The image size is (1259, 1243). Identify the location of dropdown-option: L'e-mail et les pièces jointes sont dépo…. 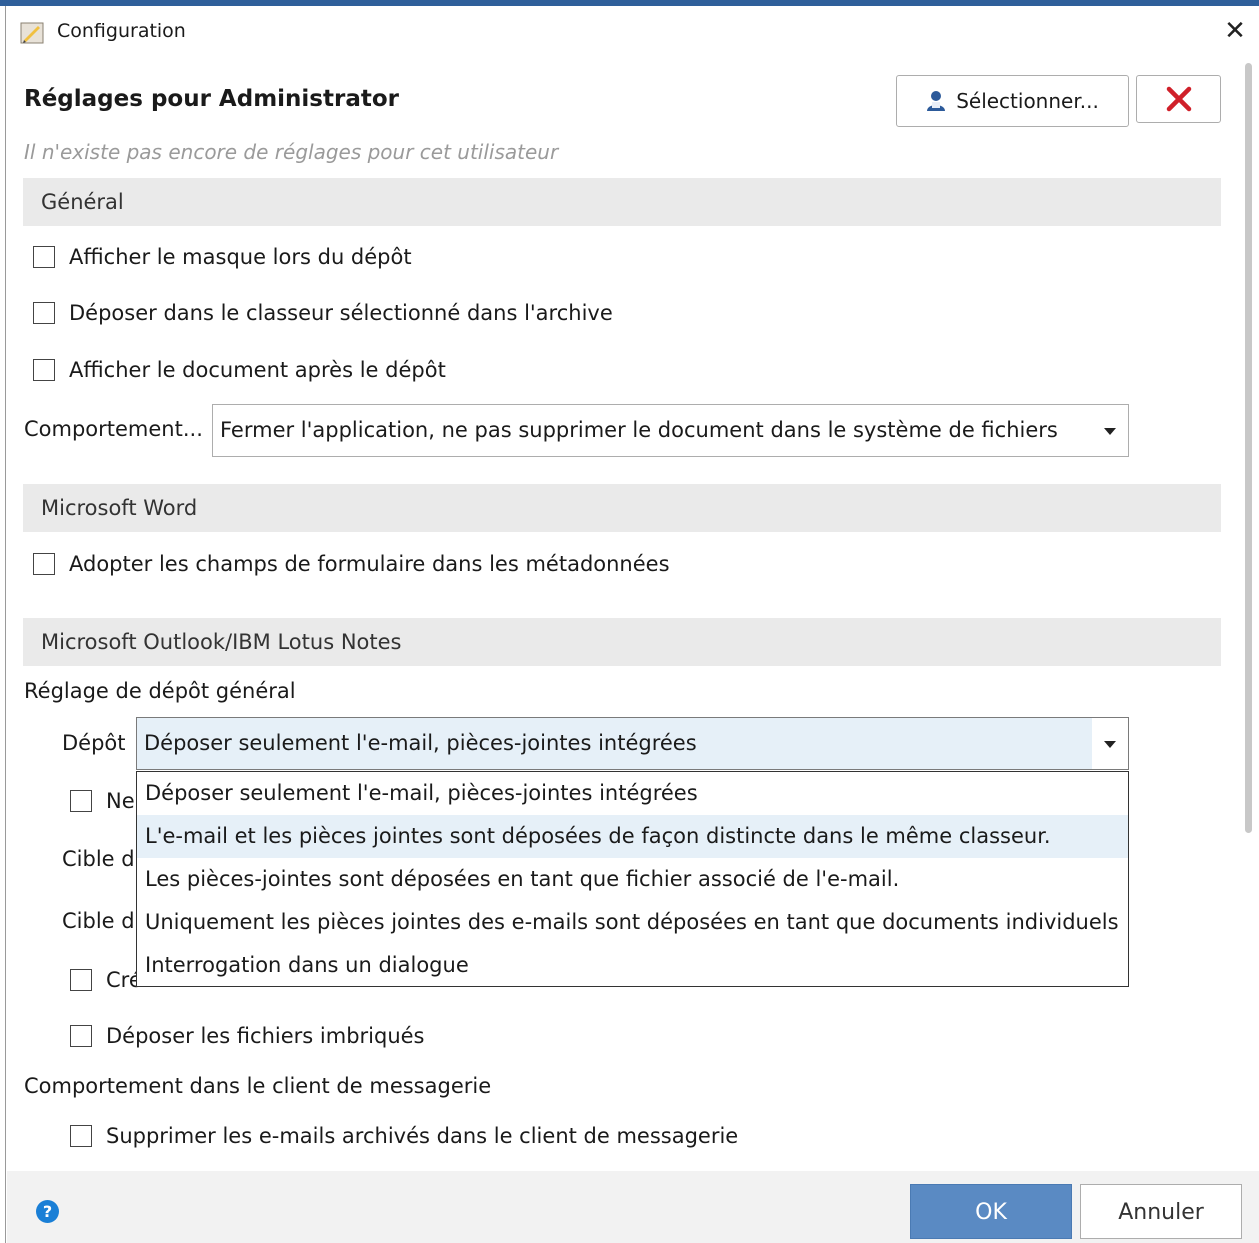
(632, 836).